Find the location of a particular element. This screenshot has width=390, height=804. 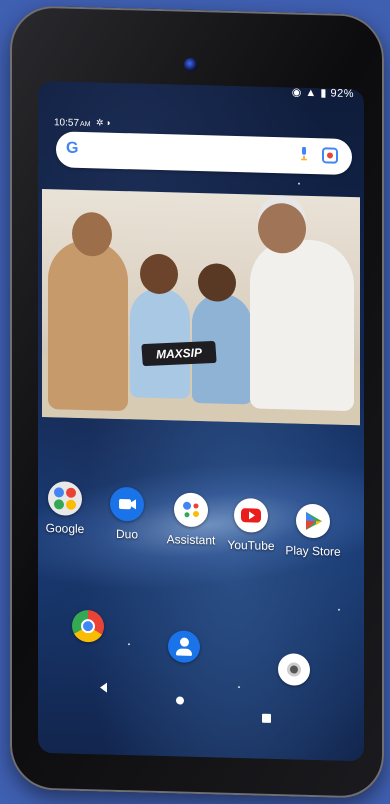

google-search-bar: G is located at coordinates (204, 153).